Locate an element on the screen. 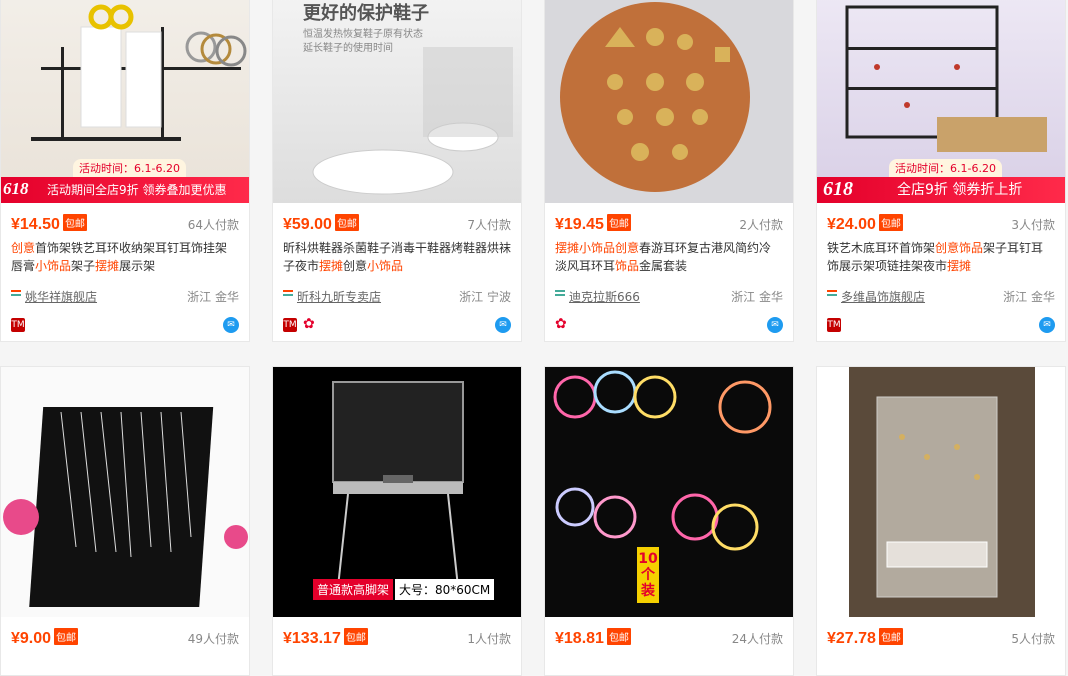 The height and width of the screenshot is (676, 1068). acrylic-box-illustration is located at coordinates (942, 492).